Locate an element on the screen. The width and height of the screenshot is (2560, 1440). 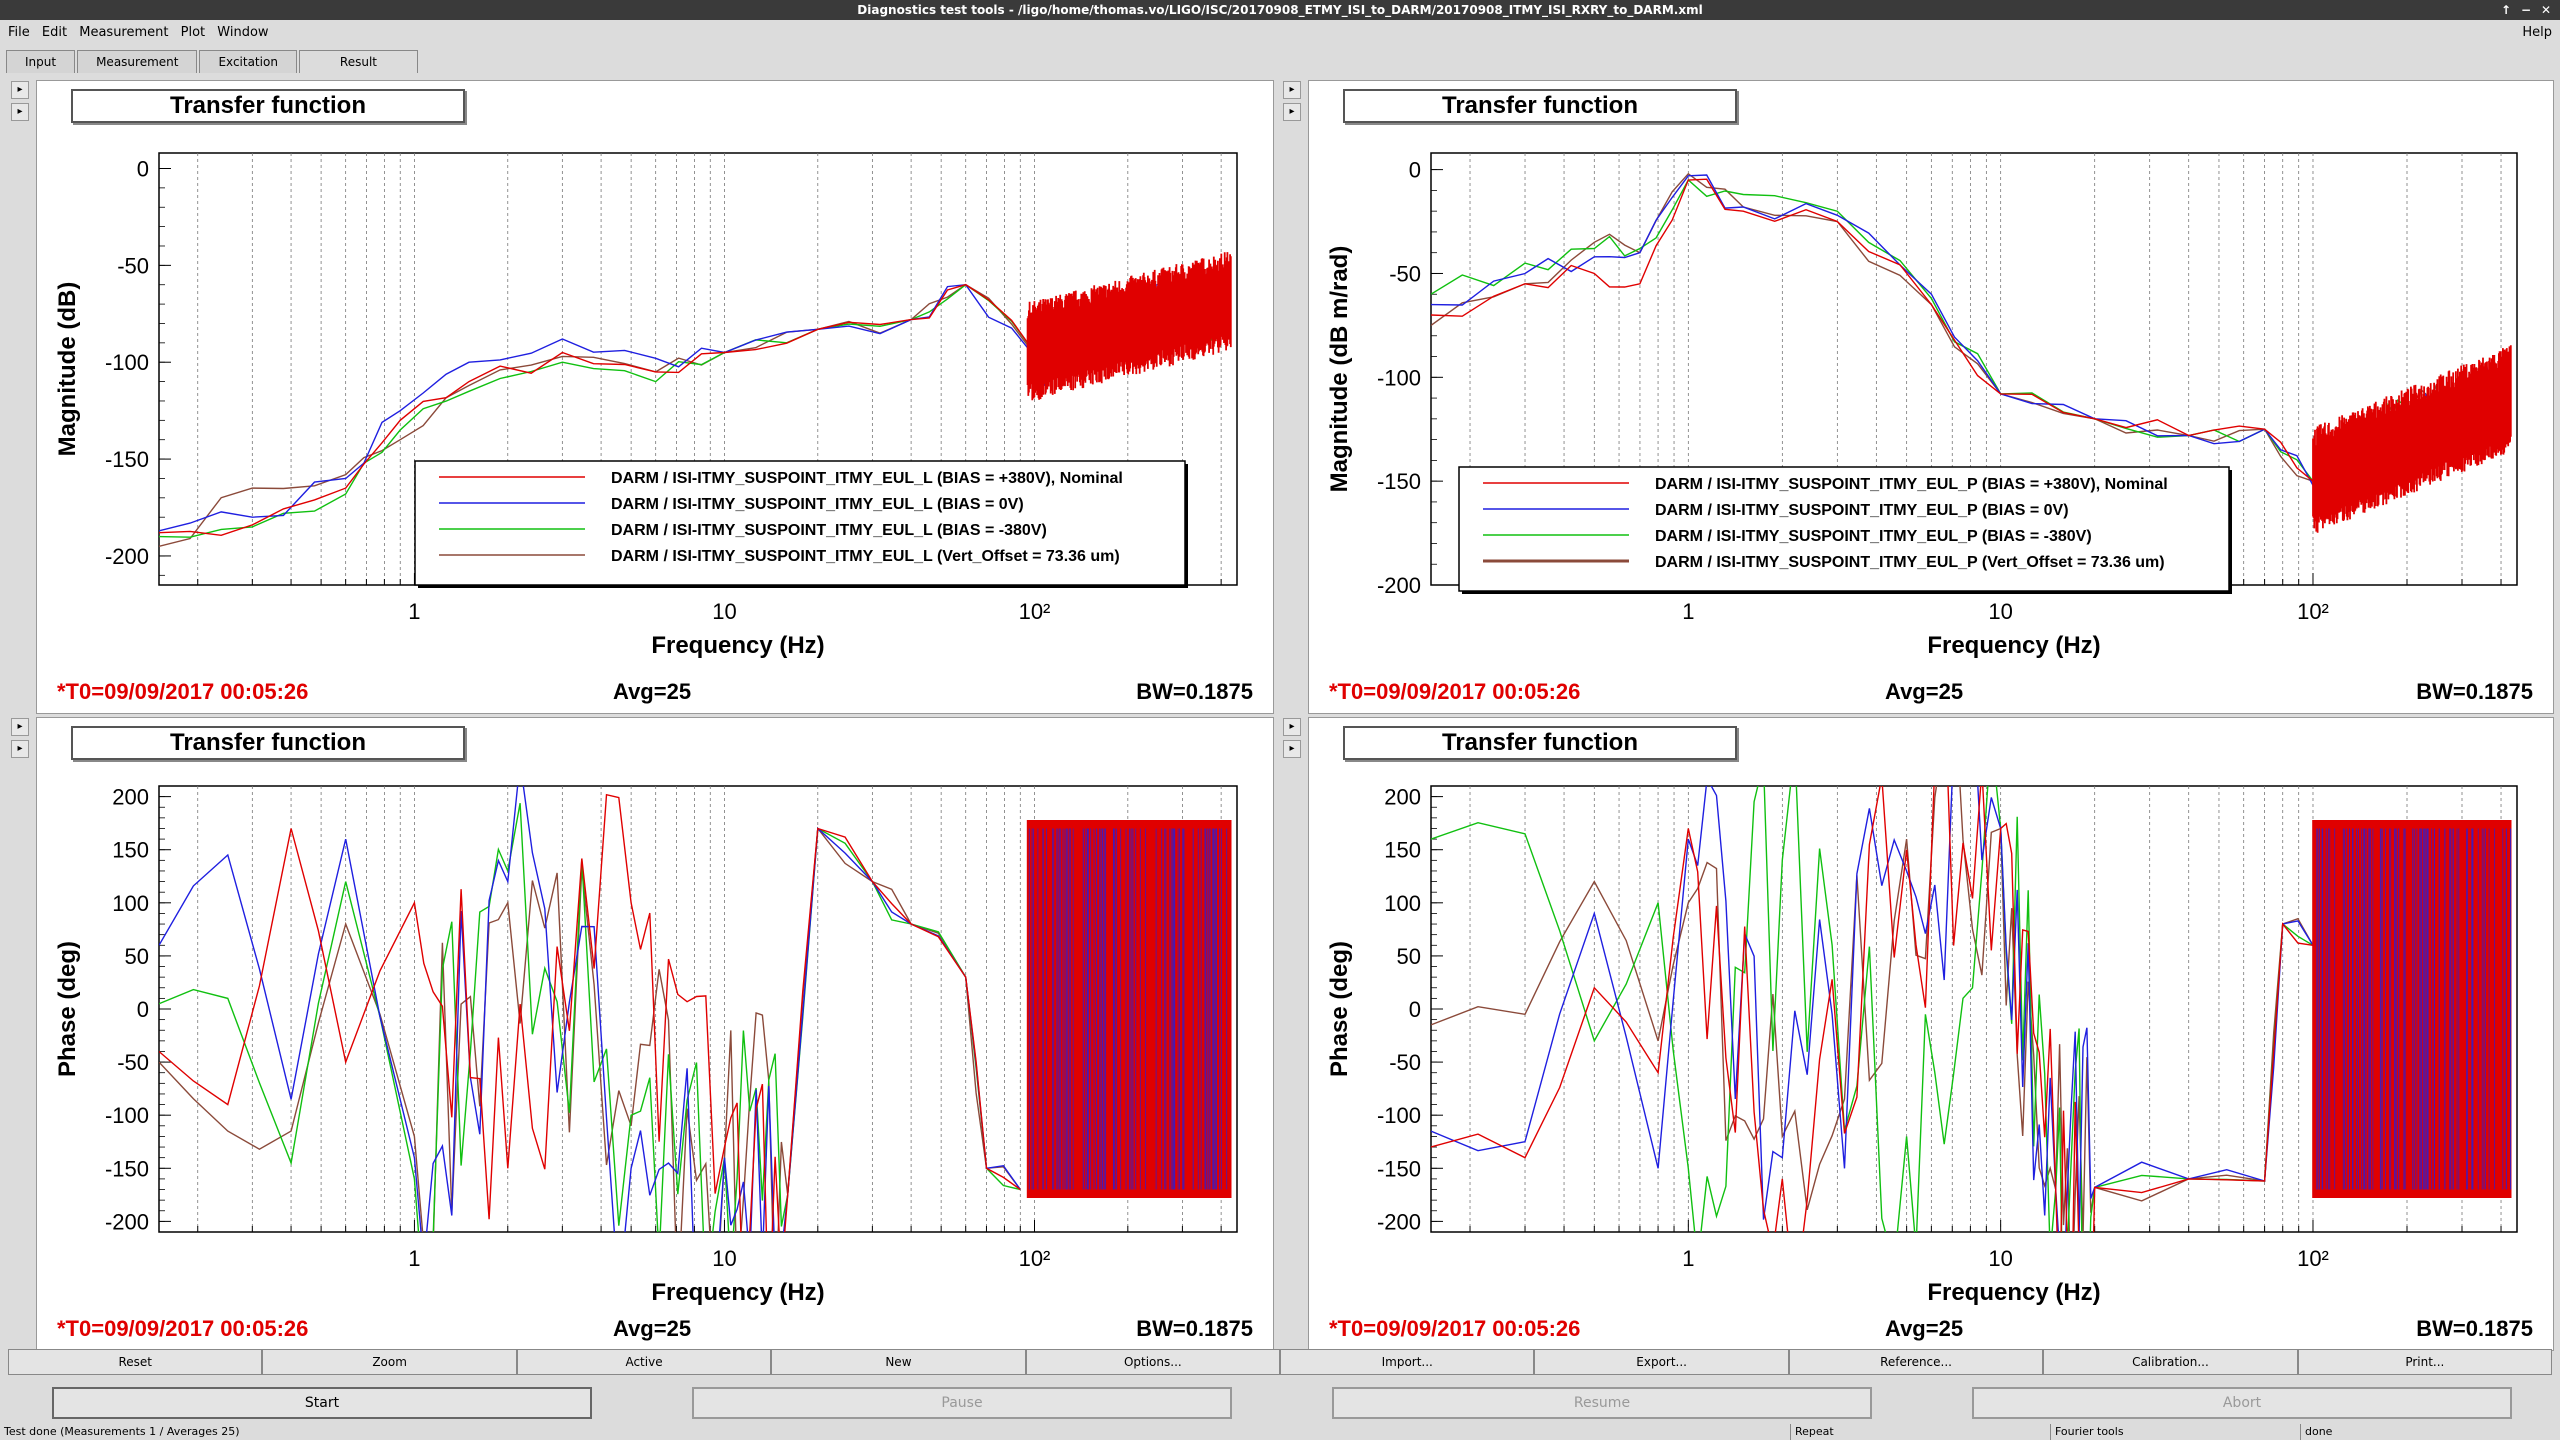
window-close-button: ✕ is located at coordinates (2546, 10).